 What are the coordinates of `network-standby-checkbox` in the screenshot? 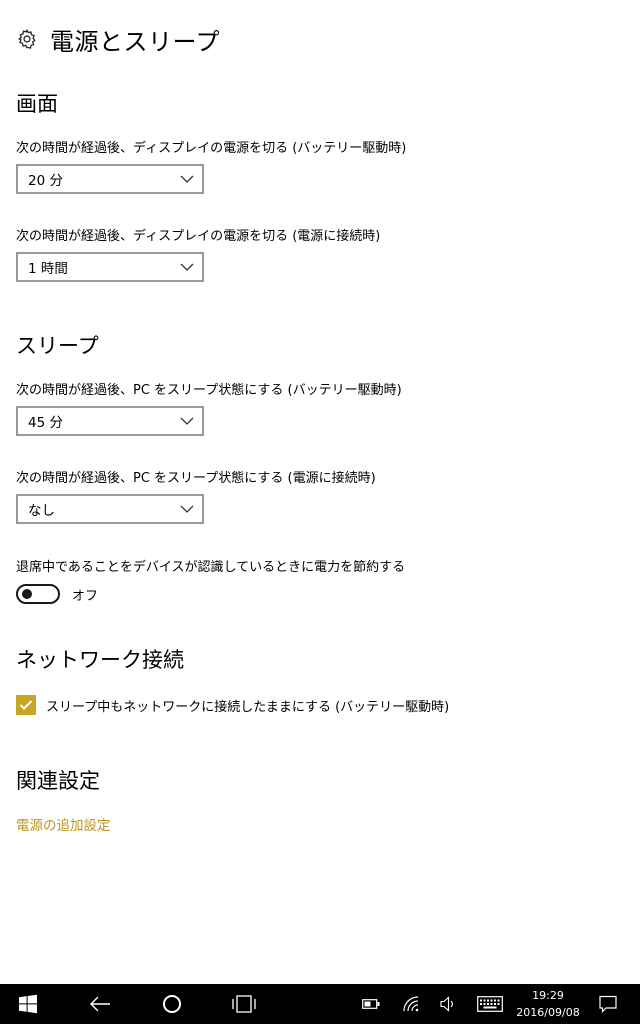 It's located at (26, 705).